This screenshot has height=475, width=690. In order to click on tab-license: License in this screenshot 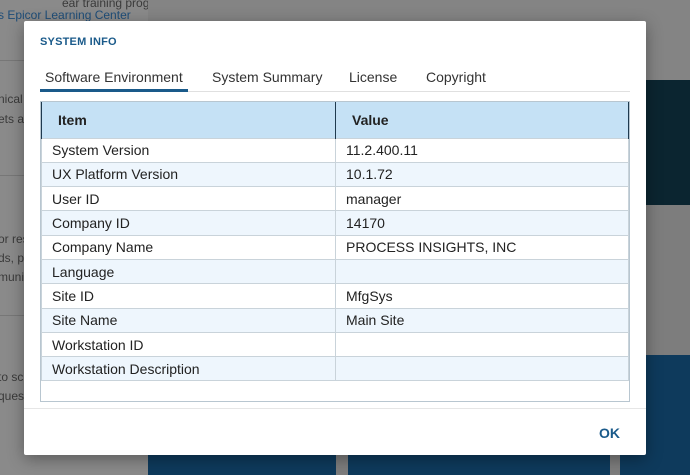, I will do `click(373, 79)`.